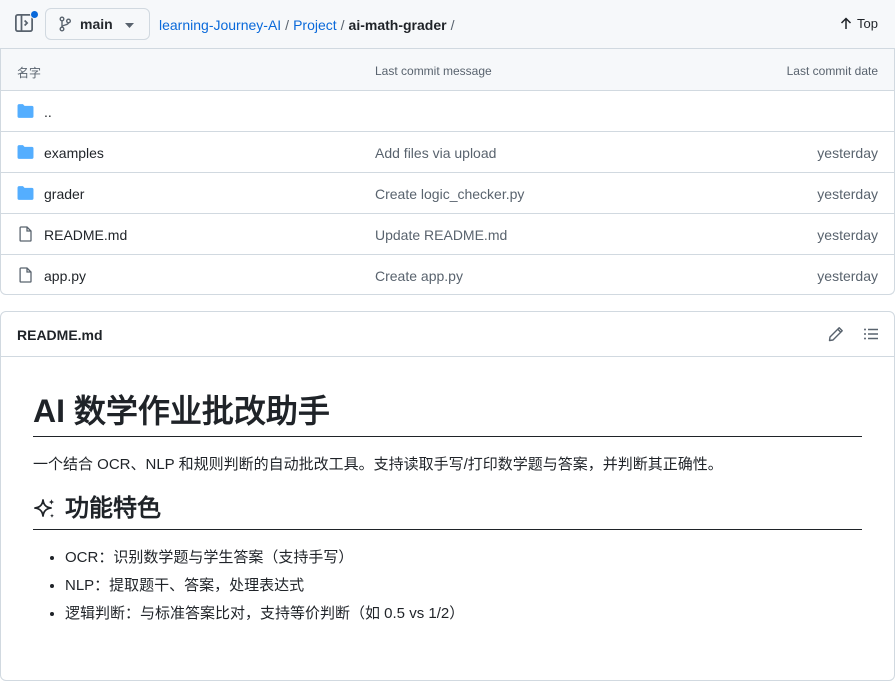  What do you see at coordinates (65, 24) in the screenshot?
I see `git-branch-icon` at bounding box center [65, 24].